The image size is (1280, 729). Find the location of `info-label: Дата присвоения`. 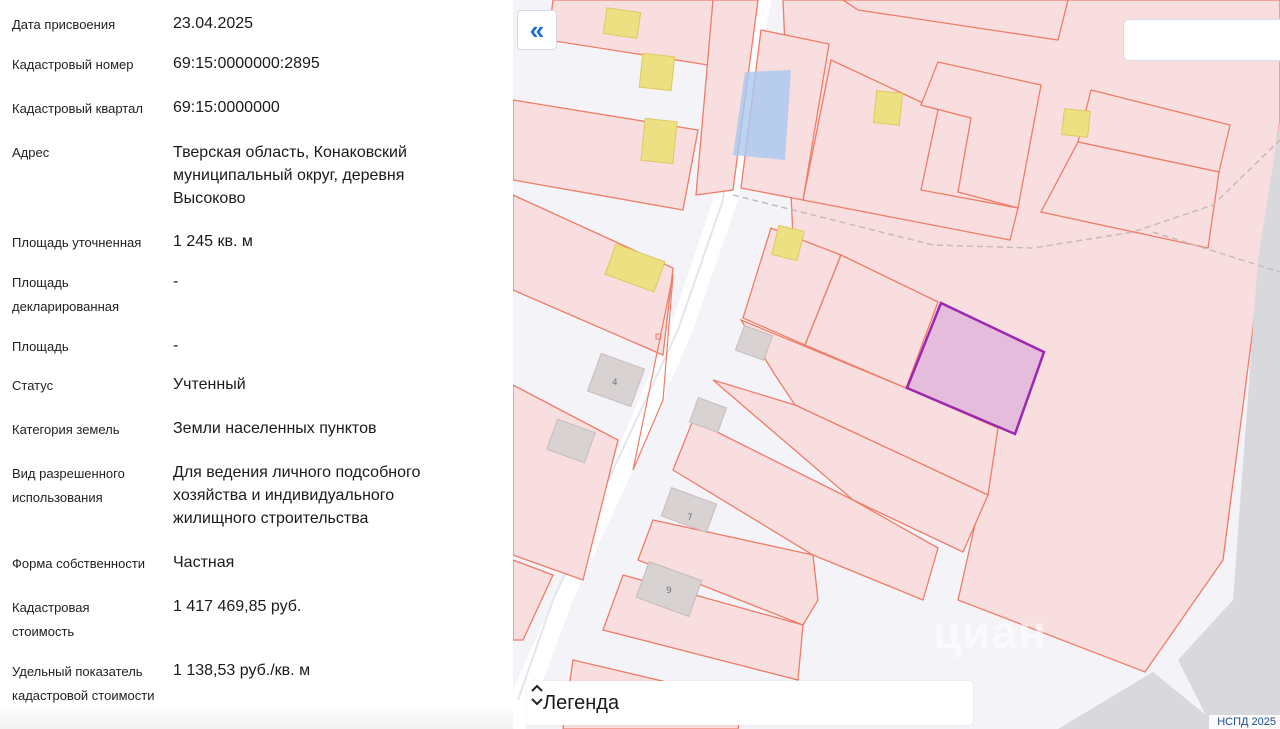

info-label: Дата присвоения is located at coordinates (64, 24).